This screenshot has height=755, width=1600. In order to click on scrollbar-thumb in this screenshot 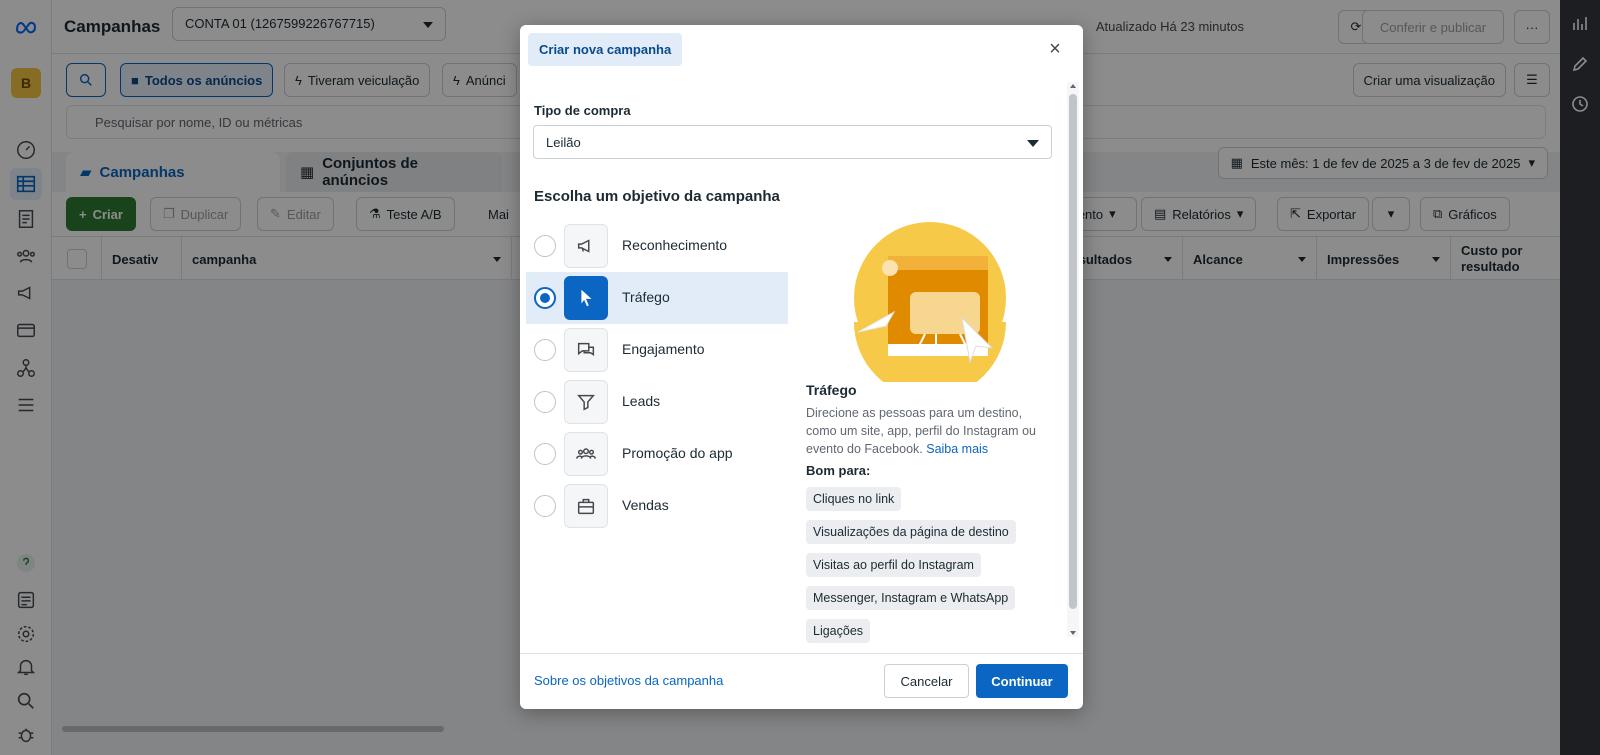, I will do `click(1073, 351)`.